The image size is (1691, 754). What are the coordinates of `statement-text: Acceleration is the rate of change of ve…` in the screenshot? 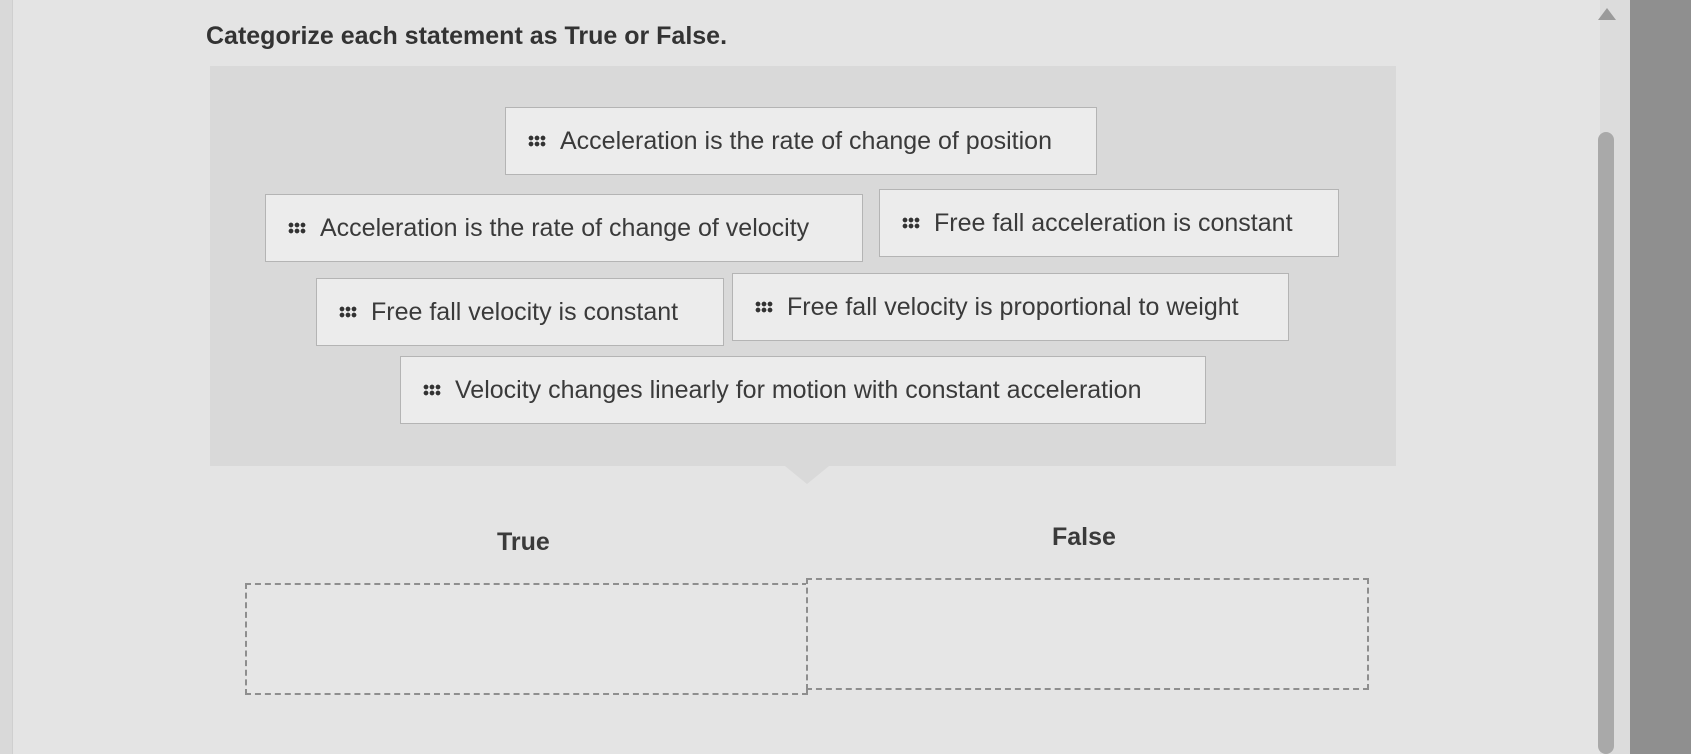 It's located at (565, 227).